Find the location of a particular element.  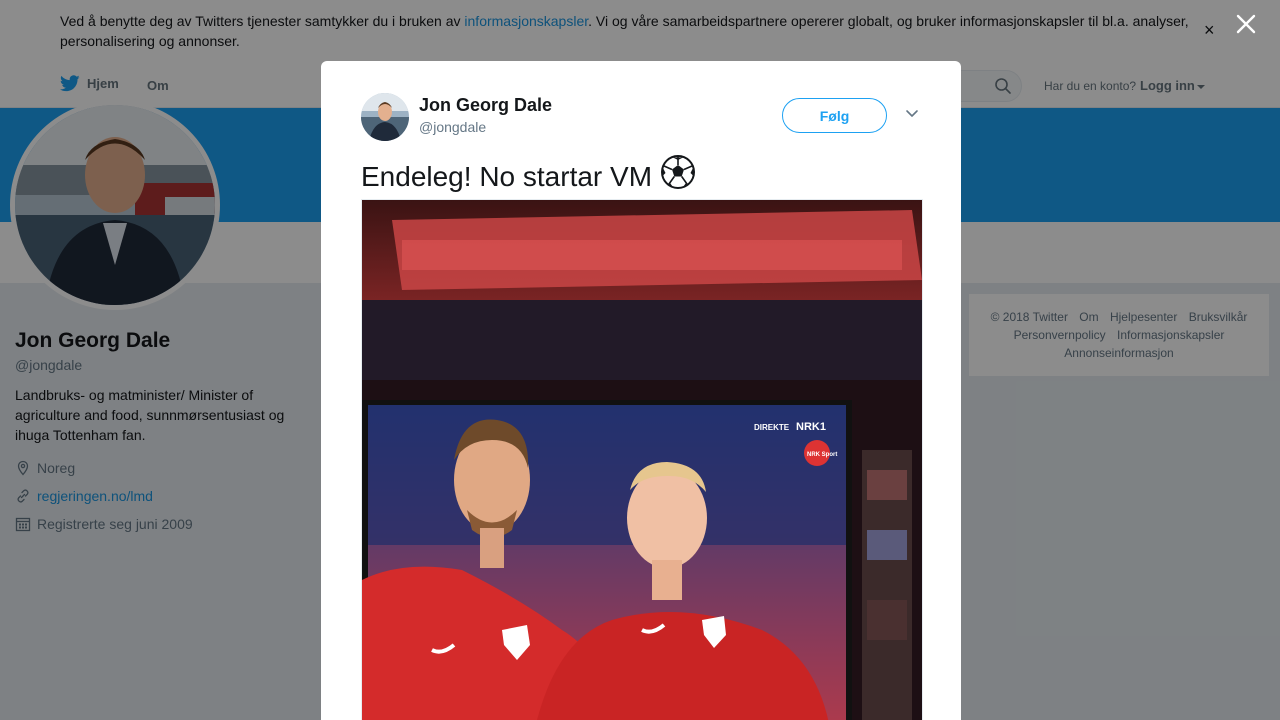

tv-badge: NRK Sport is located at coordinates (822, 455).